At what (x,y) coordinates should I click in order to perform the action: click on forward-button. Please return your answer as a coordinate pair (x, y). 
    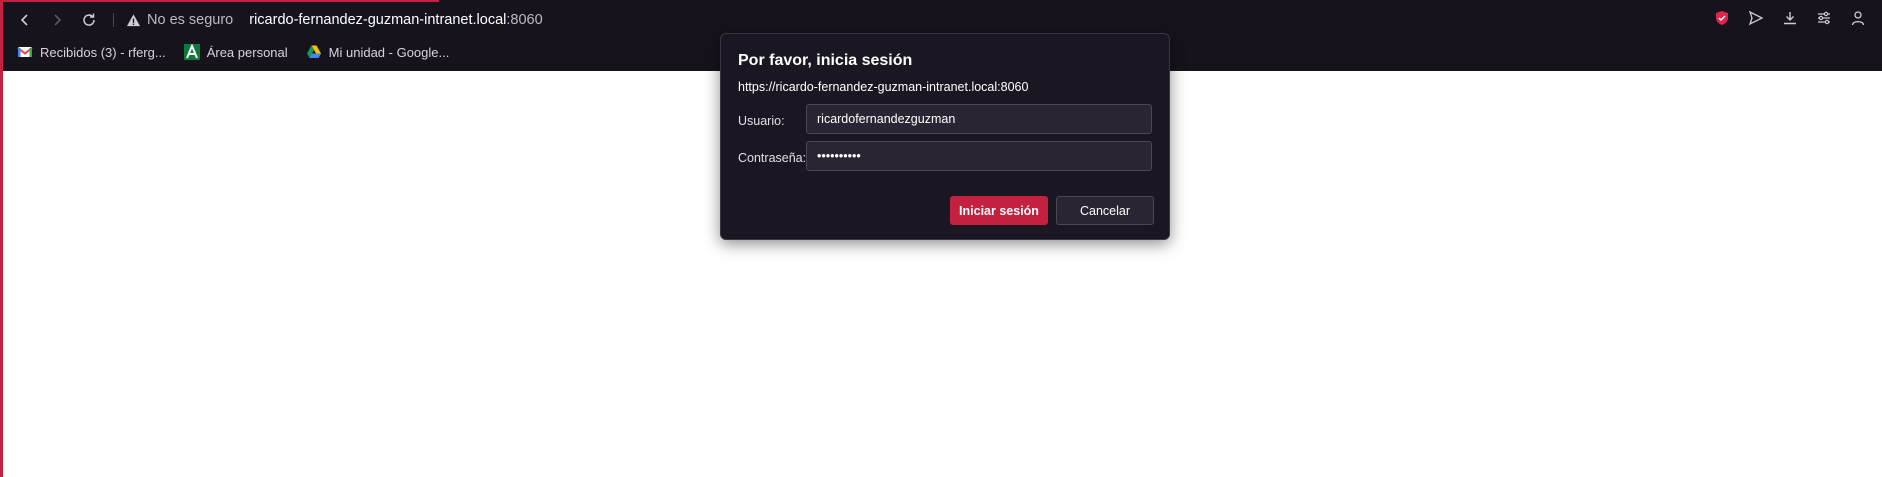
    Looking at the image, I should click on (57, 20).